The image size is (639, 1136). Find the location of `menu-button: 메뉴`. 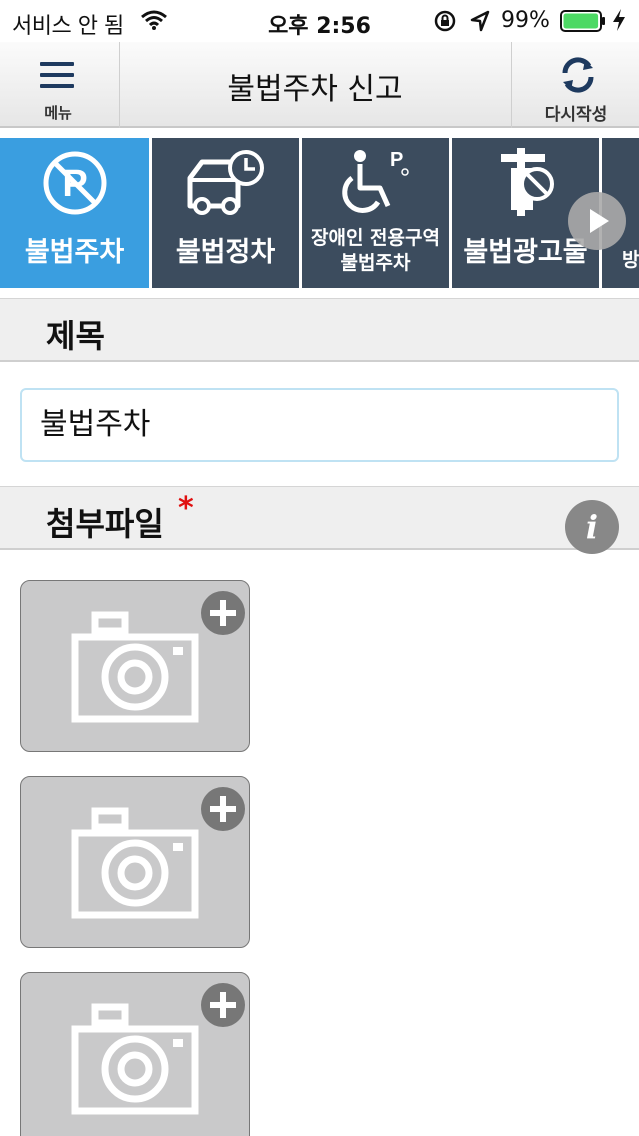

menu-button: 메뉴 is located at coordinates (60, 85).